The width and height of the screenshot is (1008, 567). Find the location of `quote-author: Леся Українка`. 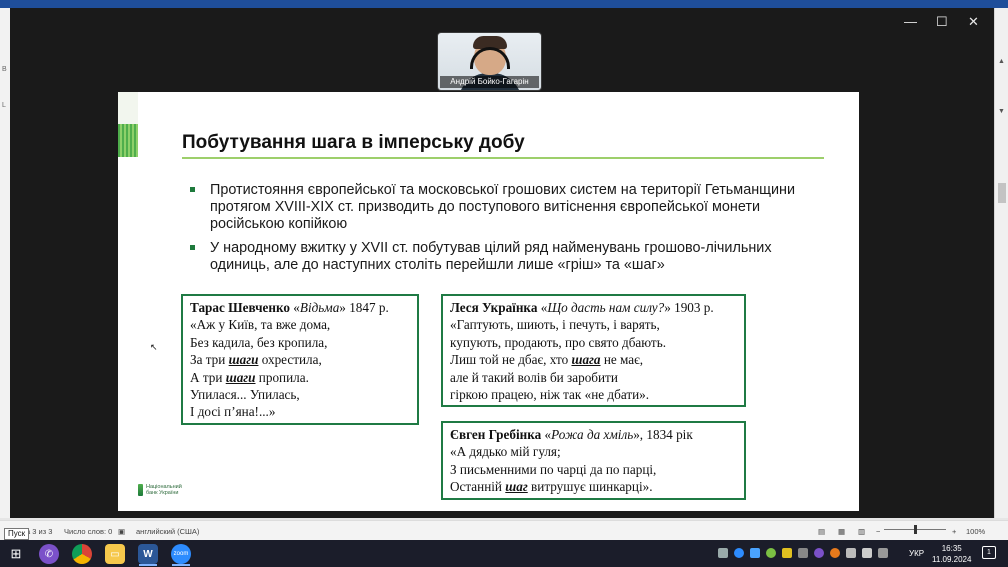

quote-author: Леся Українка is located at coordinates (494, 307).